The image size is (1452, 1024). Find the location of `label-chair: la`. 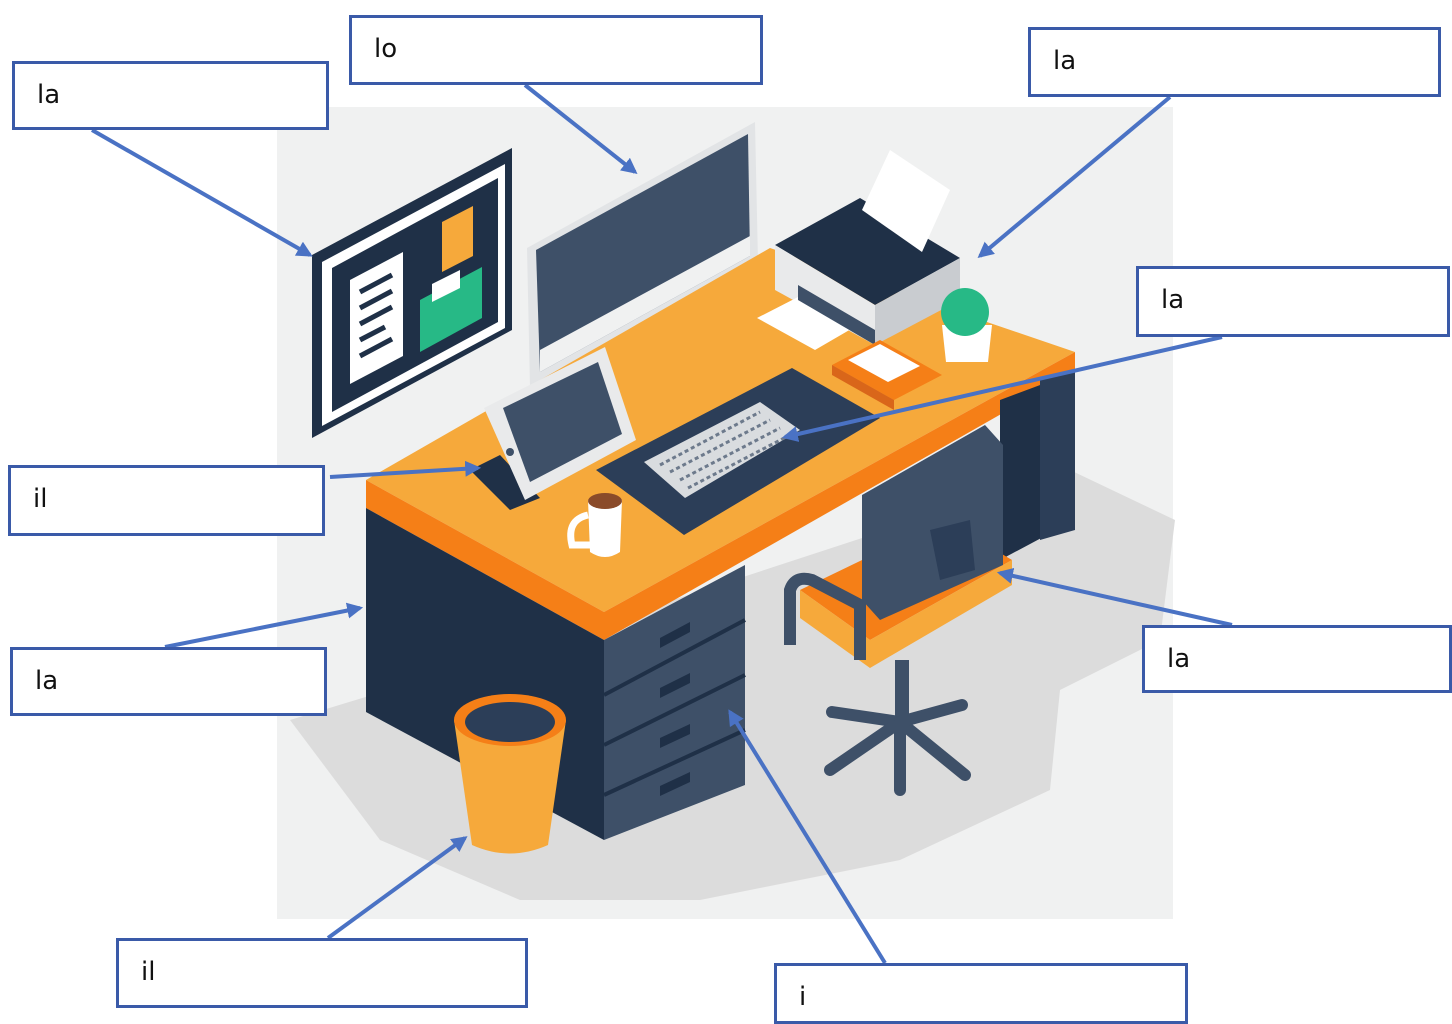

label-chair: la is located at coordinates (1297, 659).